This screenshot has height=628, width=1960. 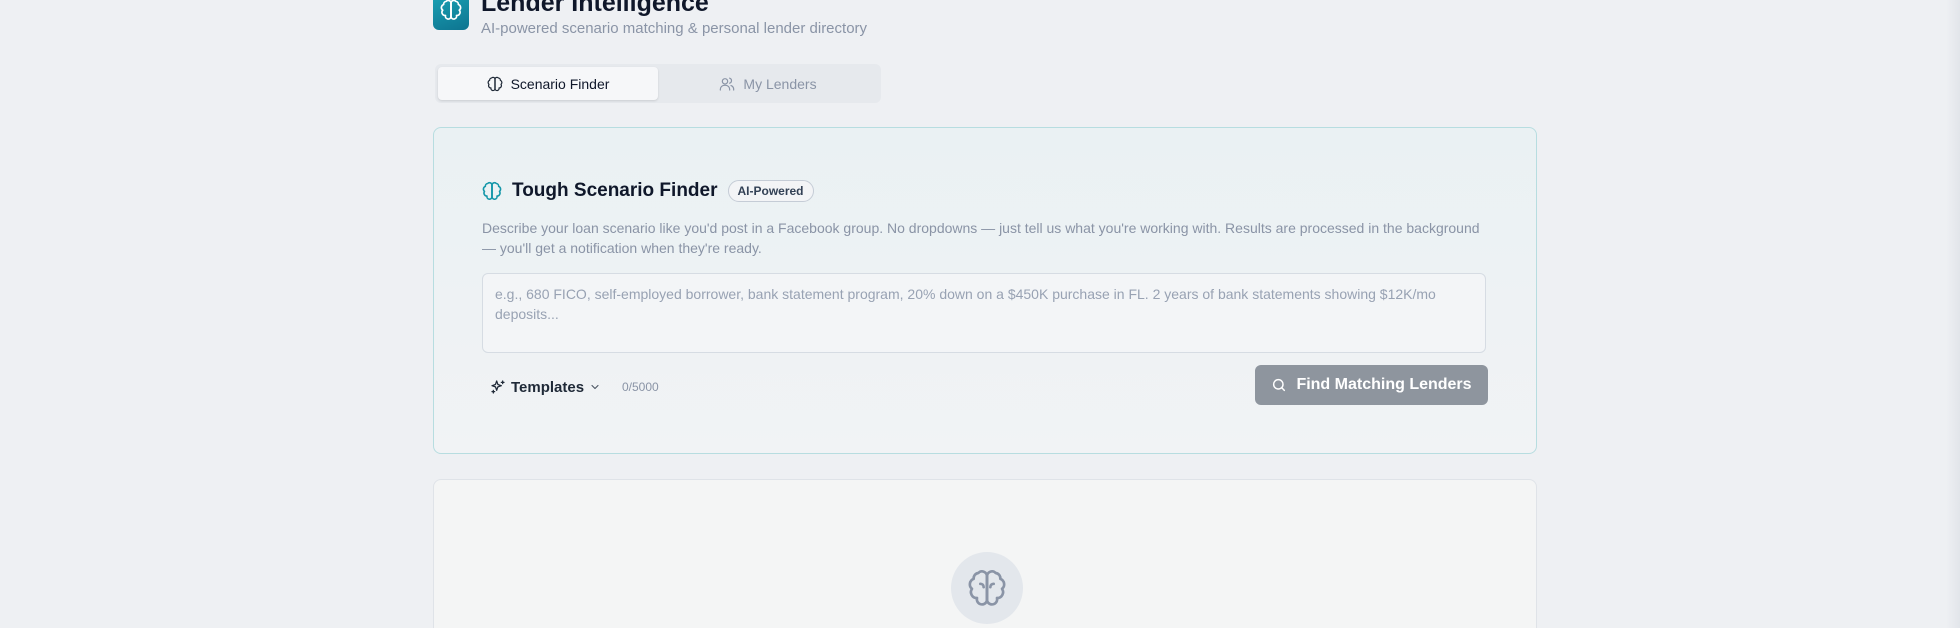 I want to click on tab-label: My Lenders, so click(x=780, y=83).